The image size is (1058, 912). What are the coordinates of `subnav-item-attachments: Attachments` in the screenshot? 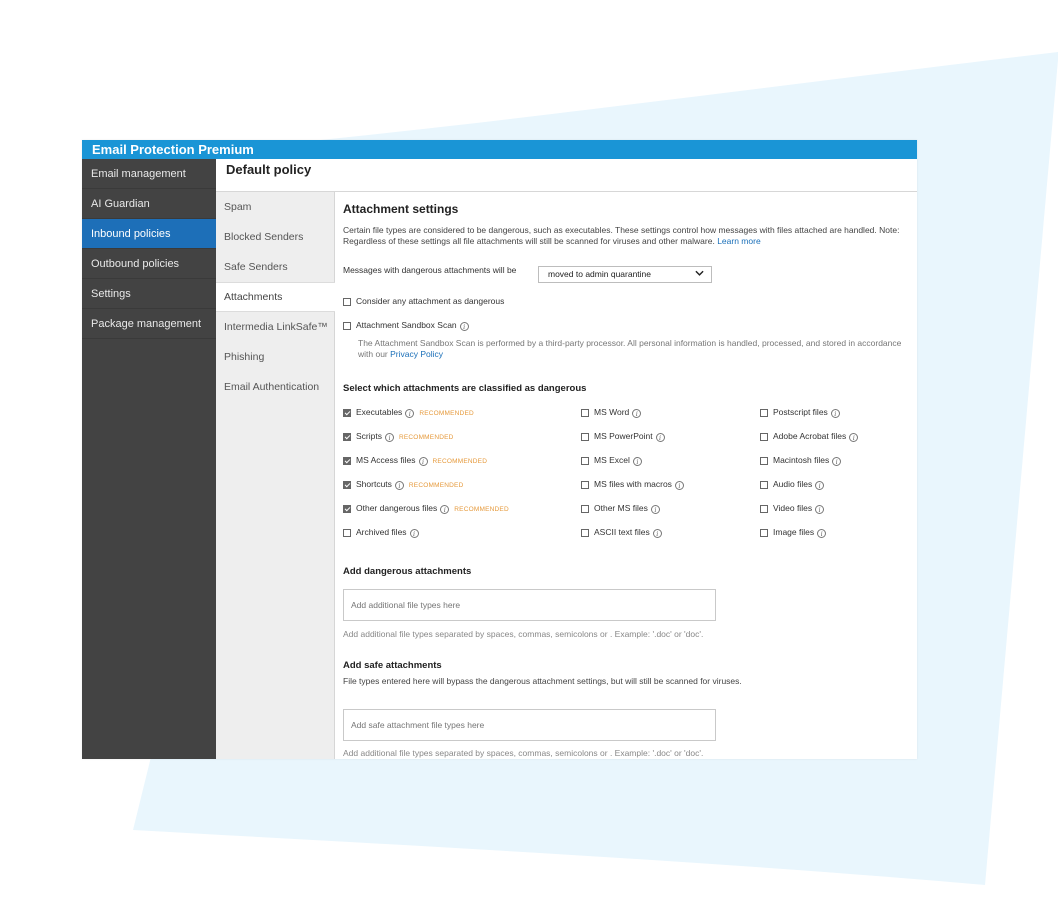 It's located at (275, 297).